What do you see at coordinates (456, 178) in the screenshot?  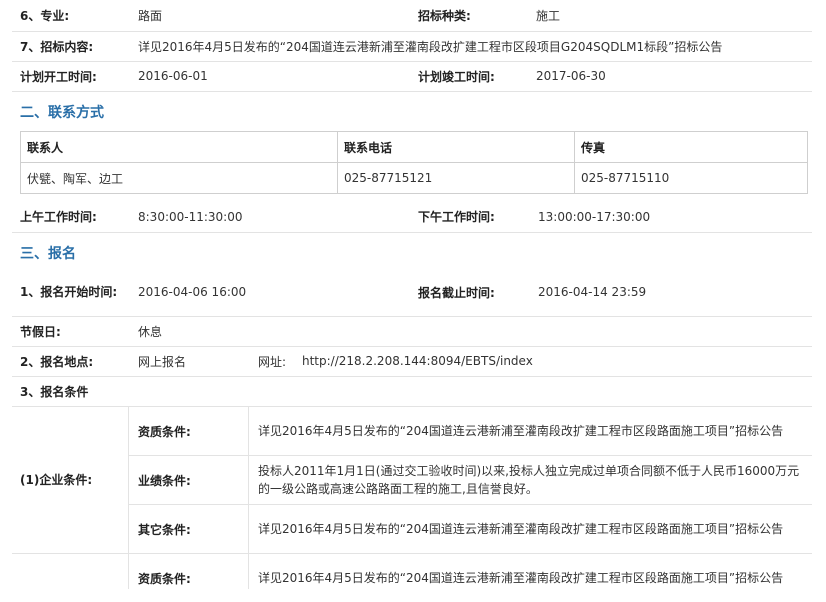 I see `contact-phone: 025-87715121` at bounding box center [456, 178].